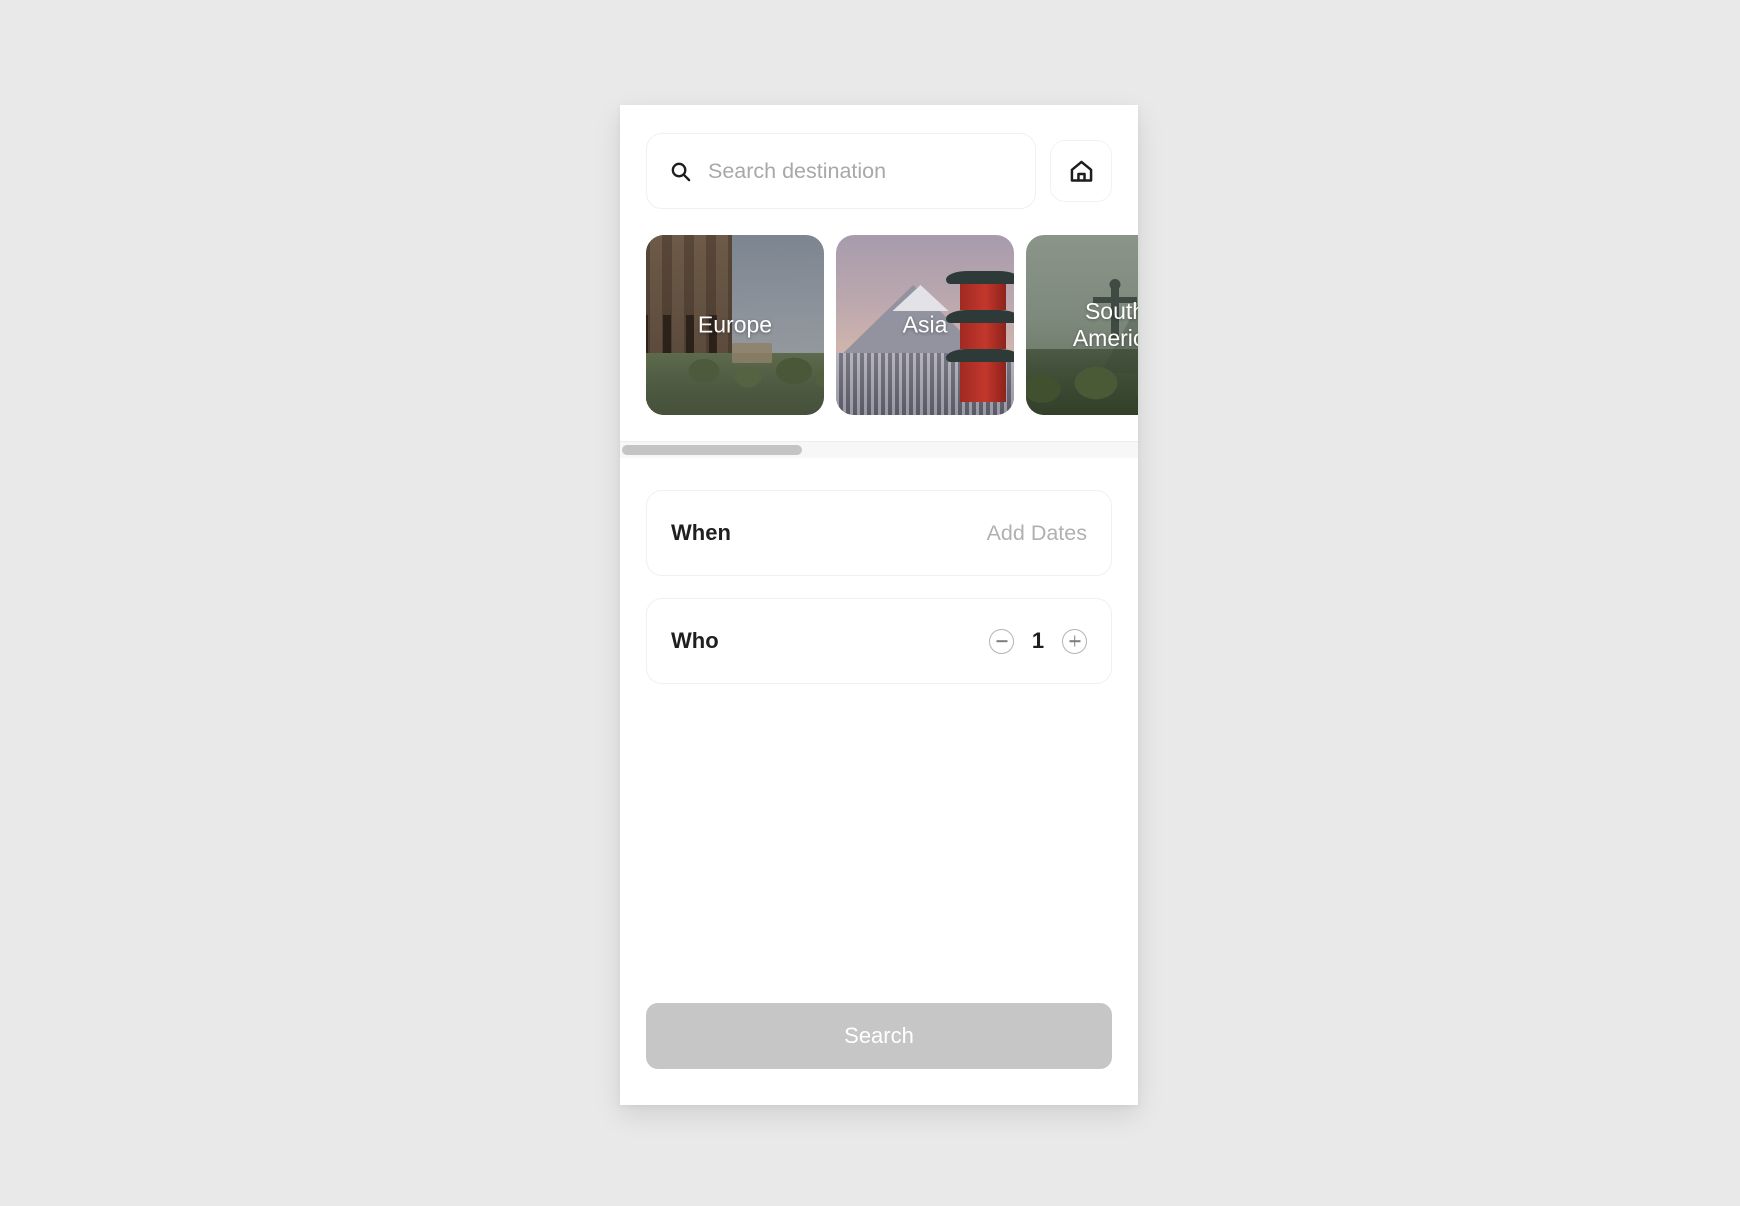 The height and width of the screenshot is (1206, 1740). I want to click on when-label: When, so click(701, 532).